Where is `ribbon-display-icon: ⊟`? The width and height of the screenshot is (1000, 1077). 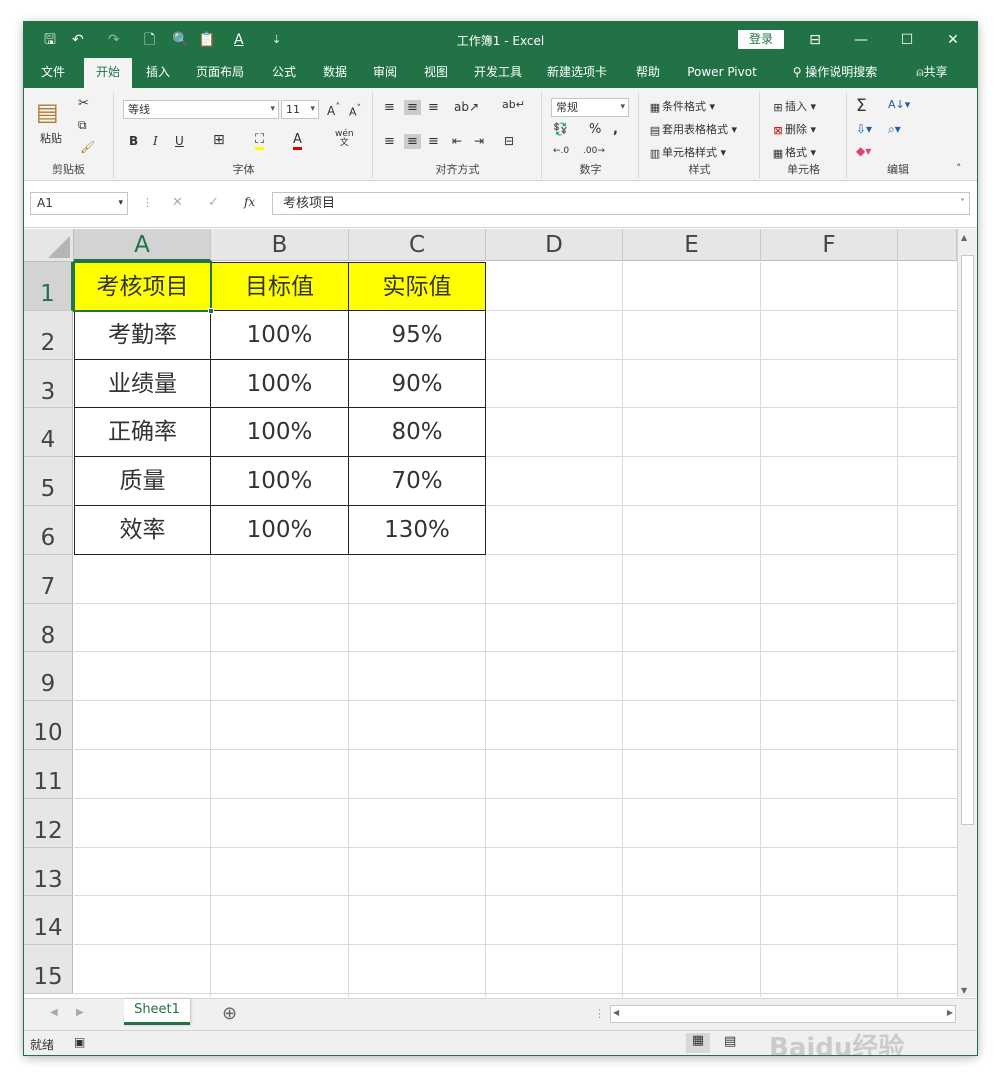
ribbon-display-icon: ⊟ is located at coordinates (815, 40).